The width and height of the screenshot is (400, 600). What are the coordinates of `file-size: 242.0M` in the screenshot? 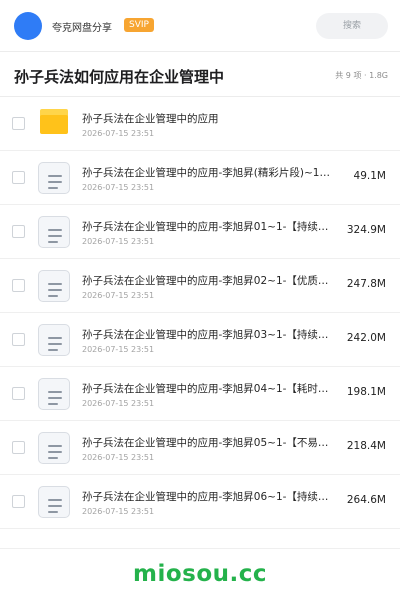 It's located at (366, 338).